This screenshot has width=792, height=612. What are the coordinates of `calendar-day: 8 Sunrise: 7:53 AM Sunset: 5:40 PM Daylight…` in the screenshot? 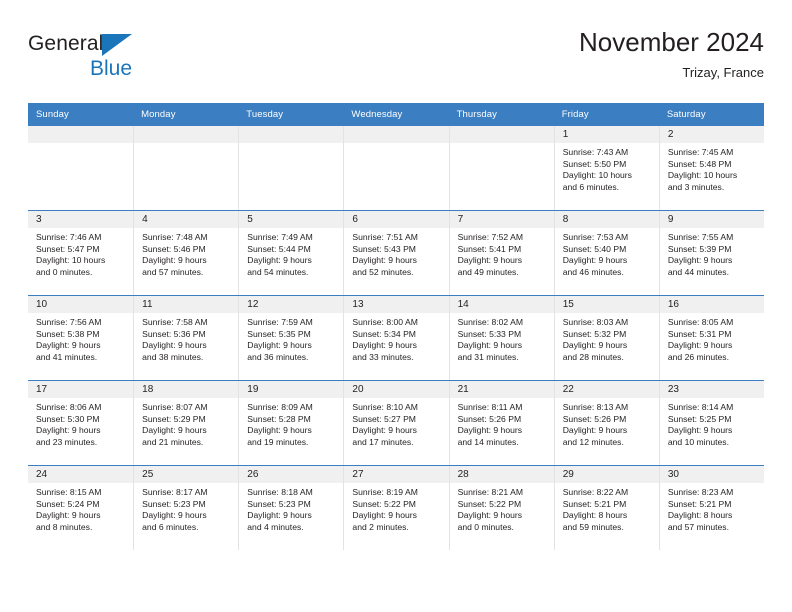 It's located at (606, 253).